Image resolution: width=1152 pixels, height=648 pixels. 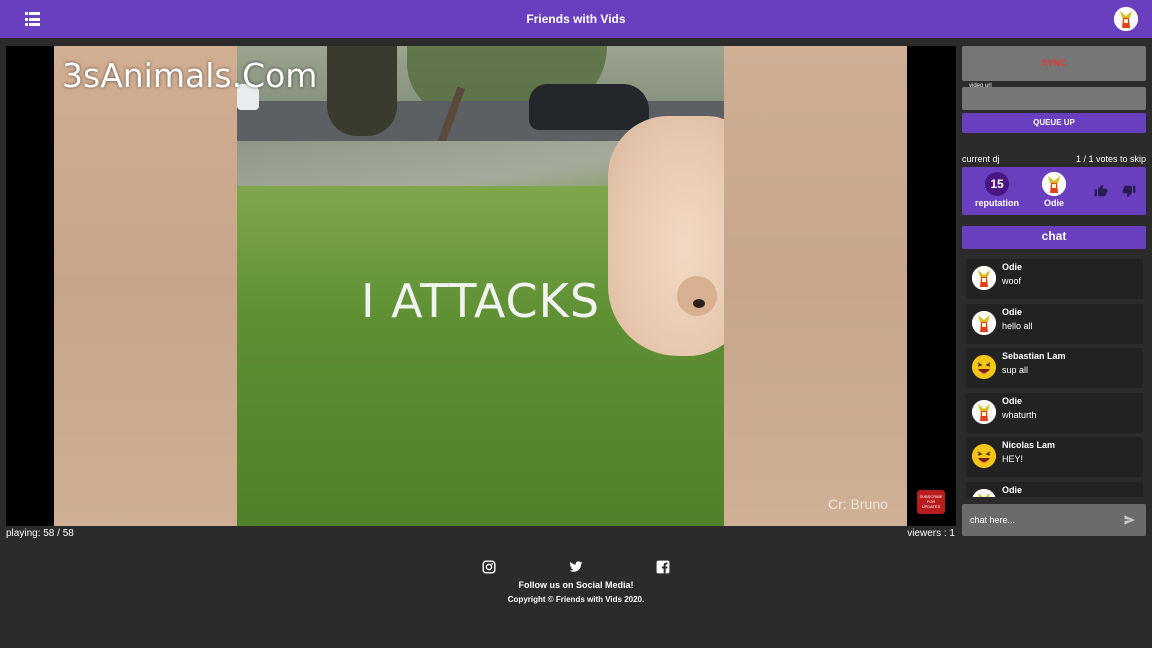 What do you see at coordinates (663, 567) in the screenshot?
I see `facebook-icon` at bounding box center [663, 567].